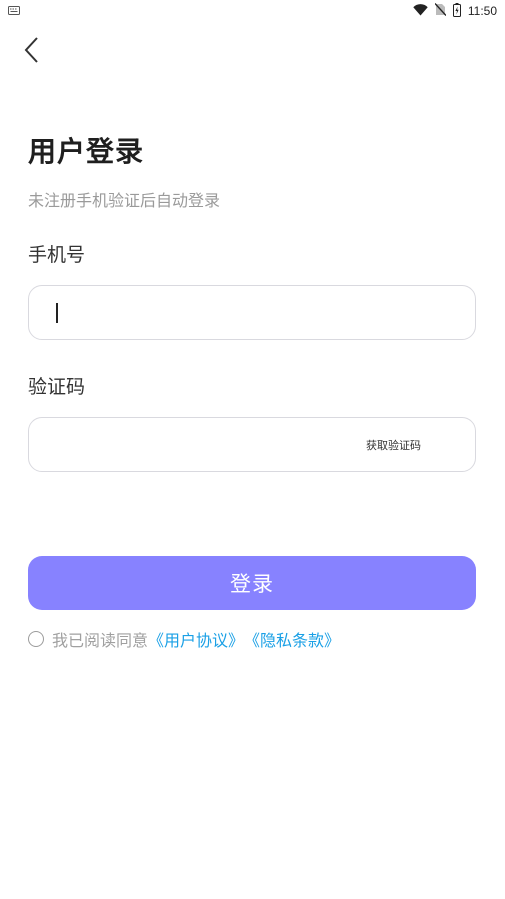 This screenshot has width=505, height=899. I want to click on back-button, so click(32, 52).